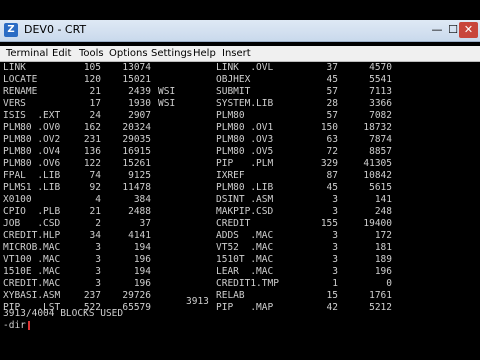 Image resolution: width=480 pixels, height=360 pixels. I want to click on menu-terminal: Terminal, so click(27, 54).